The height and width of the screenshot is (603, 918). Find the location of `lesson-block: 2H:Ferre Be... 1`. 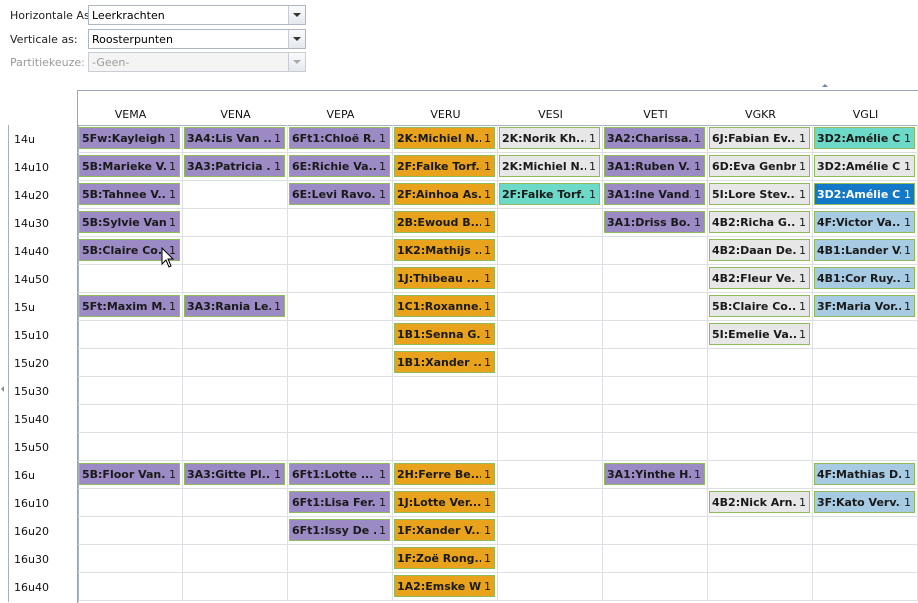

lesson-block: 2H:Ferre Be... 1 is located at coordinates (444, 474).